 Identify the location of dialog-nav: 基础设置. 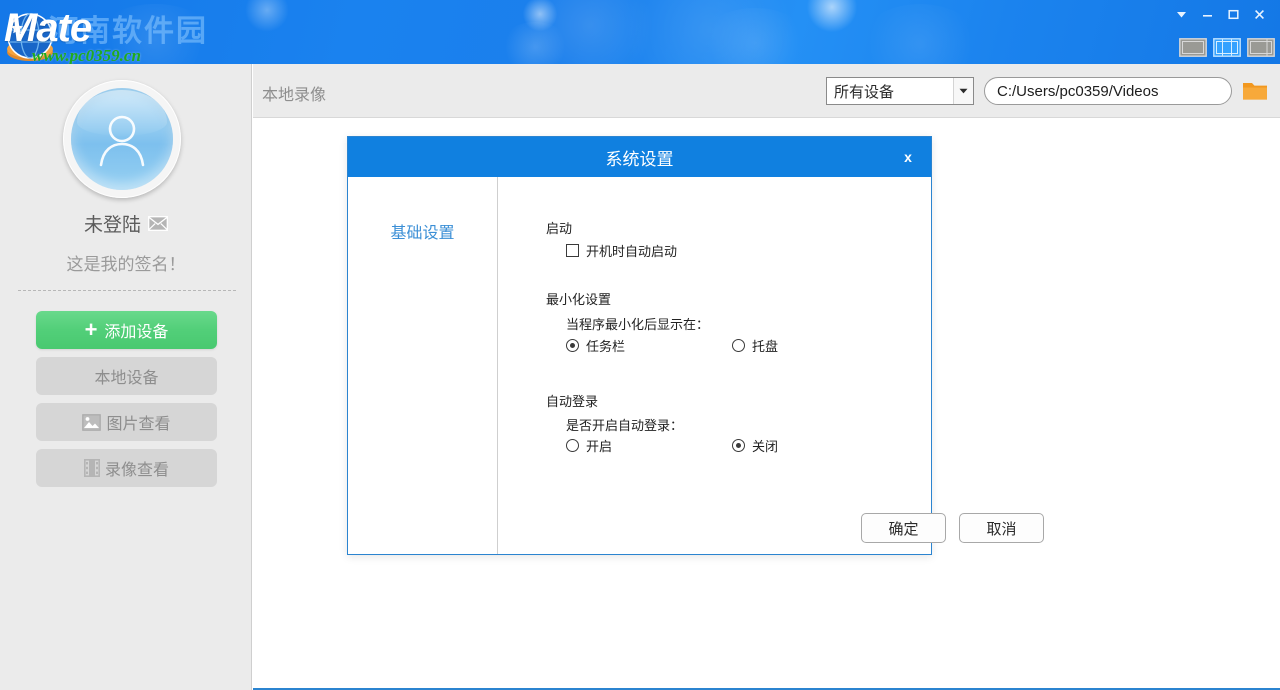
(423, 365).